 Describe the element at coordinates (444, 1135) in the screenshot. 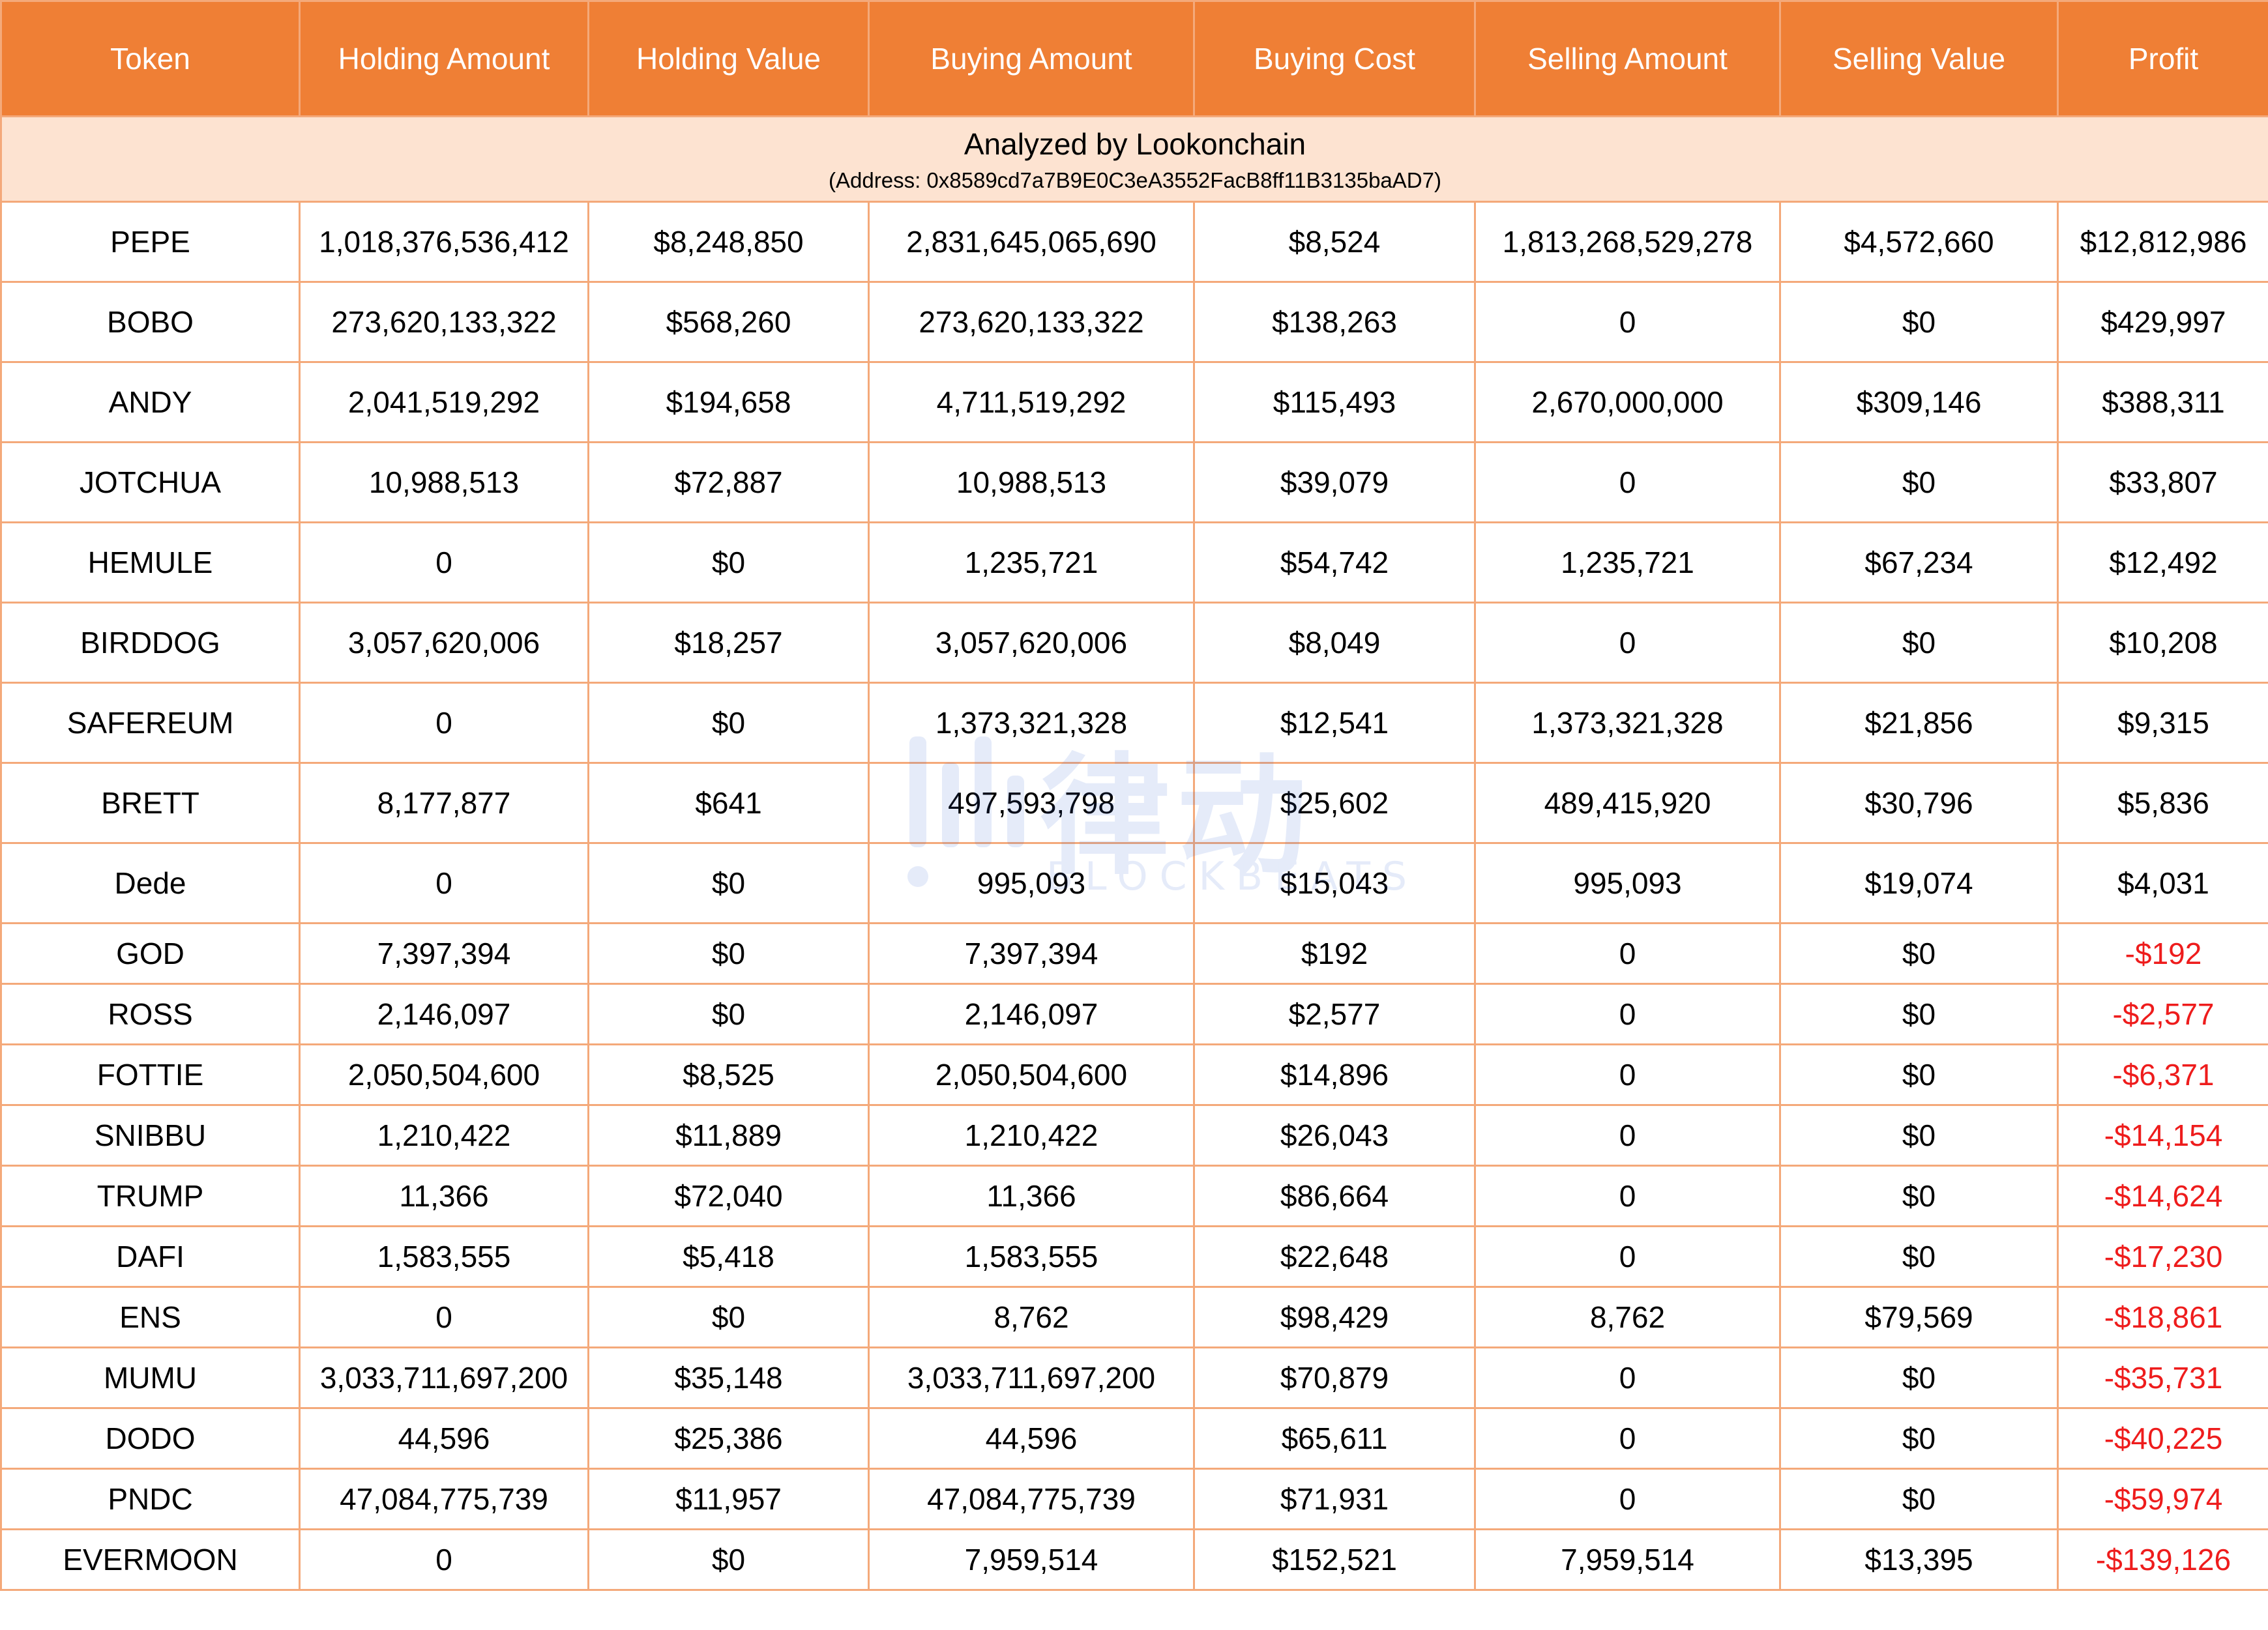

I see `cell-holding-amount: 1,210,422` at that location.